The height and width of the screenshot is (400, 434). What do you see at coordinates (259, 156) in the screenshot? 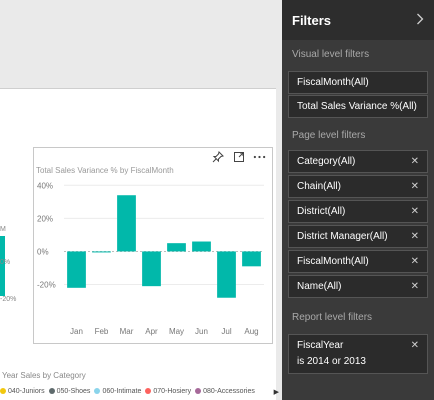
I see `more-icon` at bounding box center [259, 156].